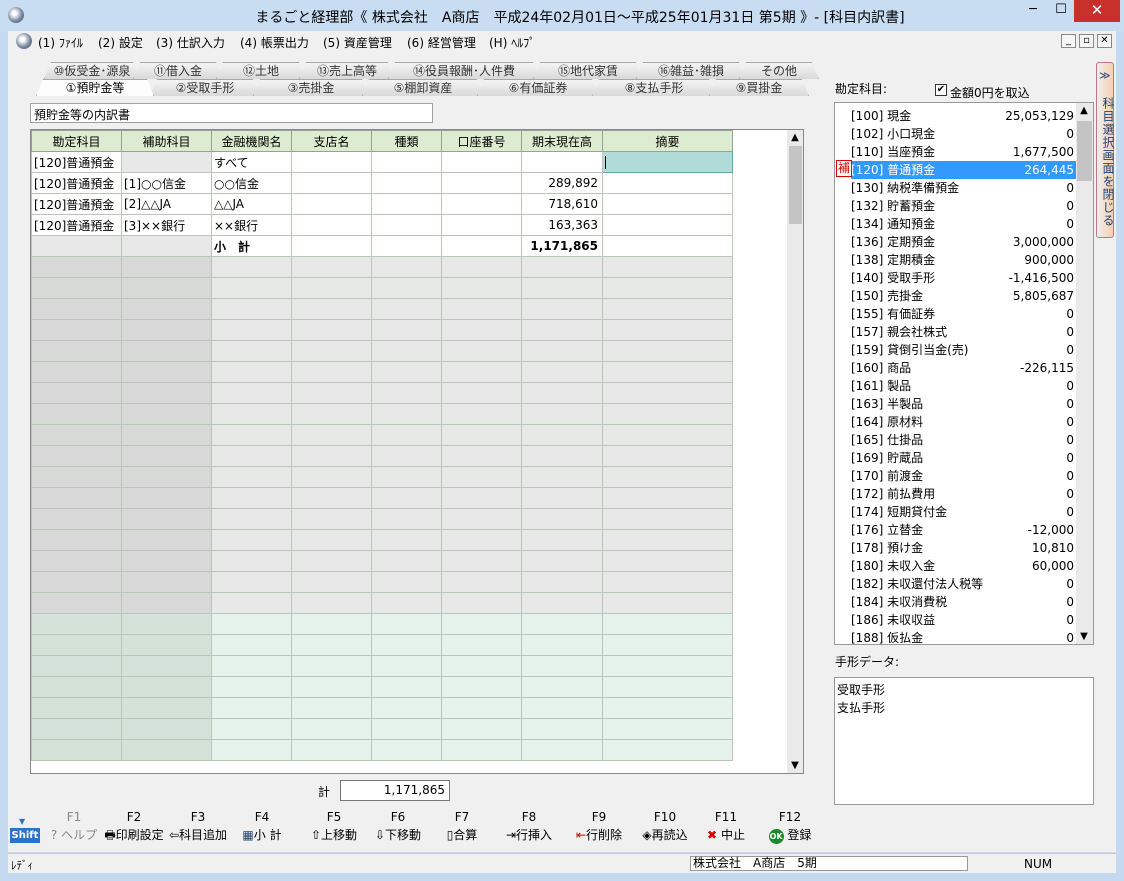 The image size is (1124, 881). Describe the element at coordinates (964, 224) in the screenshot. I see `list-item: [134] 通知預金 0` at that location.